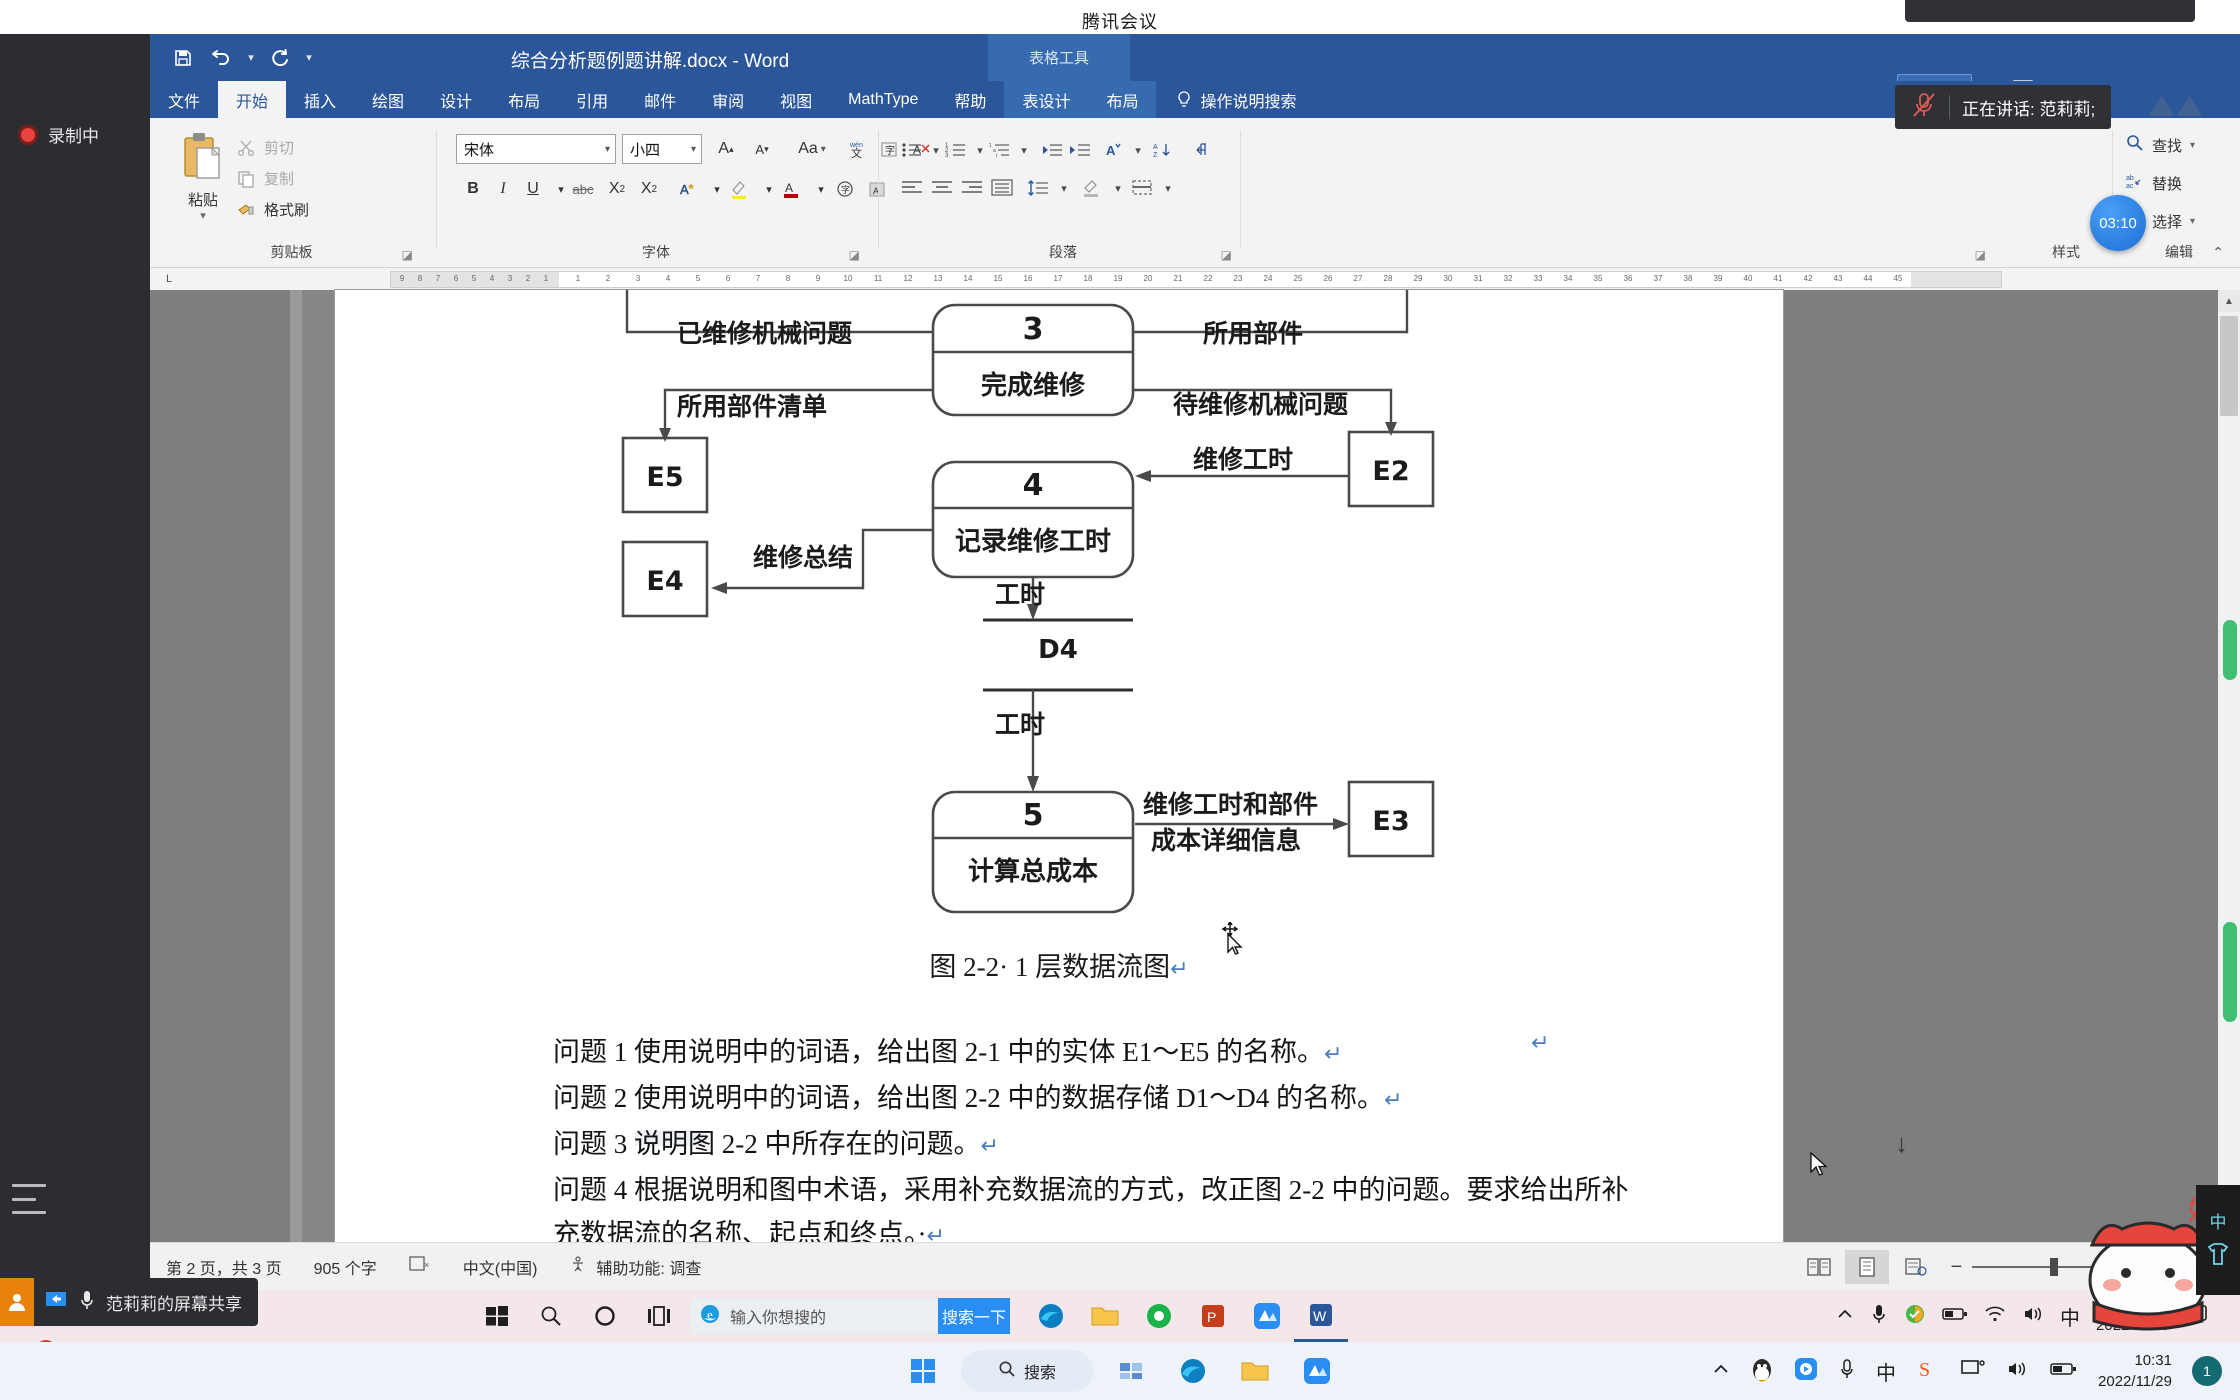 The height and width of the screenshot is (1400, 2240). Describe the element at coordinates (272, 178) in the screenshot. I see `copy-button: 复制` at that location.